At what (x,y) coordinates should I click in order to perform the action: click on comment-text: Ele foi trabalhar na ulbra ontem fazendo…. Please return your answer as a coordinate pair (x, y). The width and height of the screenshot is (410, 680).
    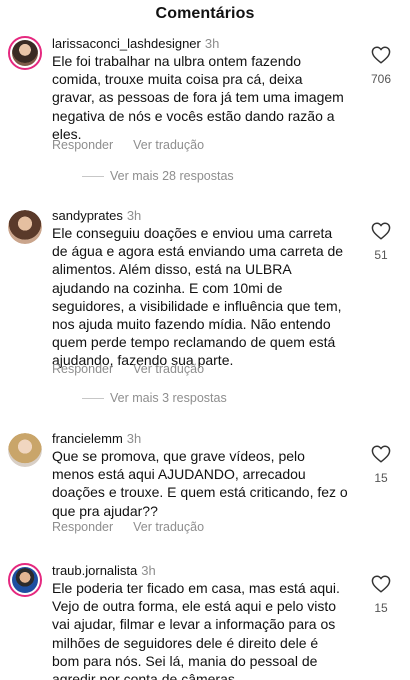
    Looking at the image, I should click on (198, 97).